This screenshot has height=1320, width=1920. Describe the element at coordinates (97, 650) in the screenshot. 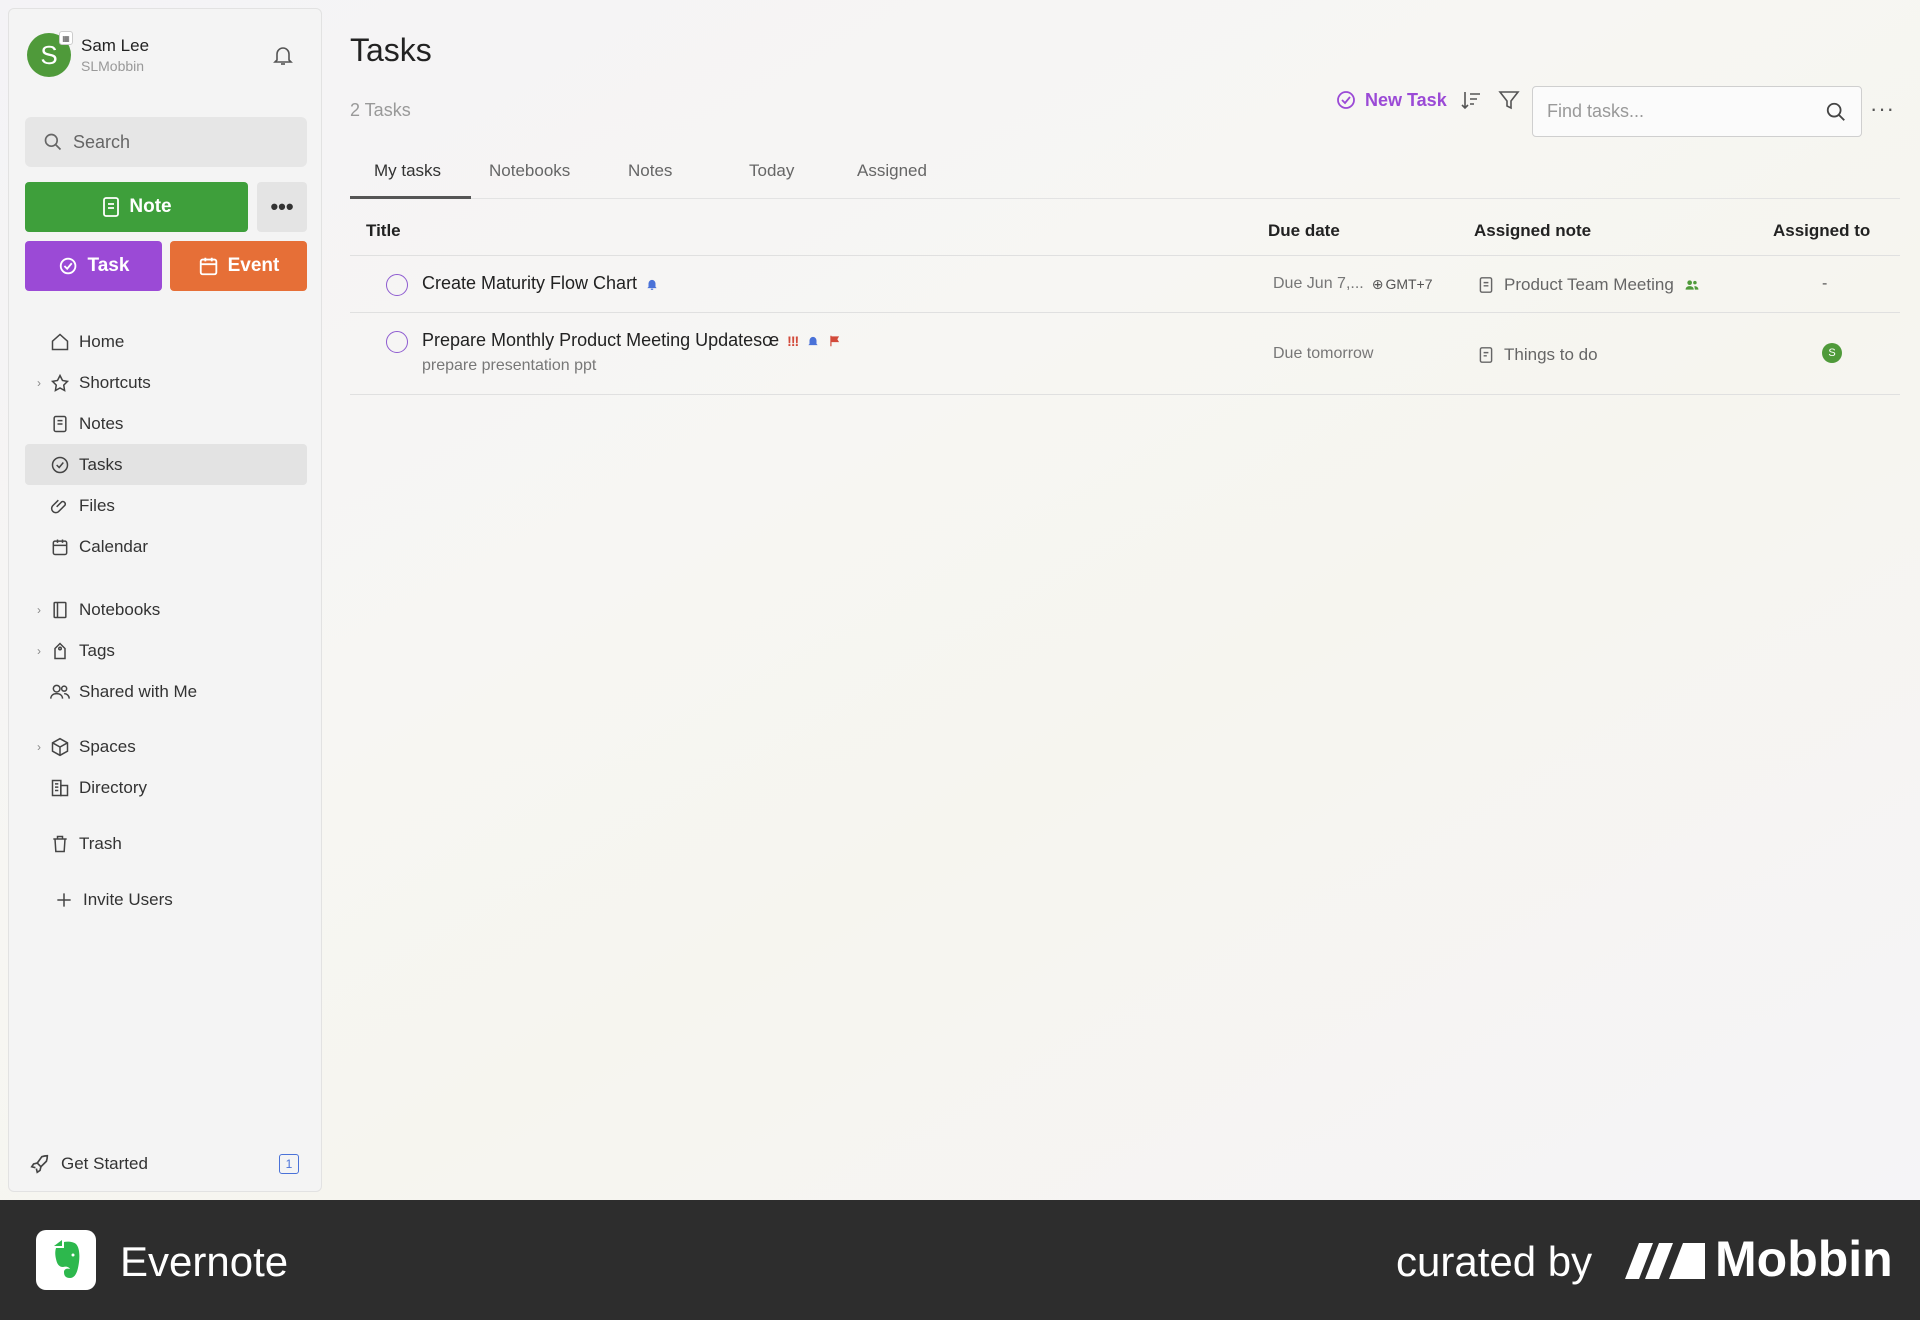

I see `sidebar-item-label: Tags` at that location.